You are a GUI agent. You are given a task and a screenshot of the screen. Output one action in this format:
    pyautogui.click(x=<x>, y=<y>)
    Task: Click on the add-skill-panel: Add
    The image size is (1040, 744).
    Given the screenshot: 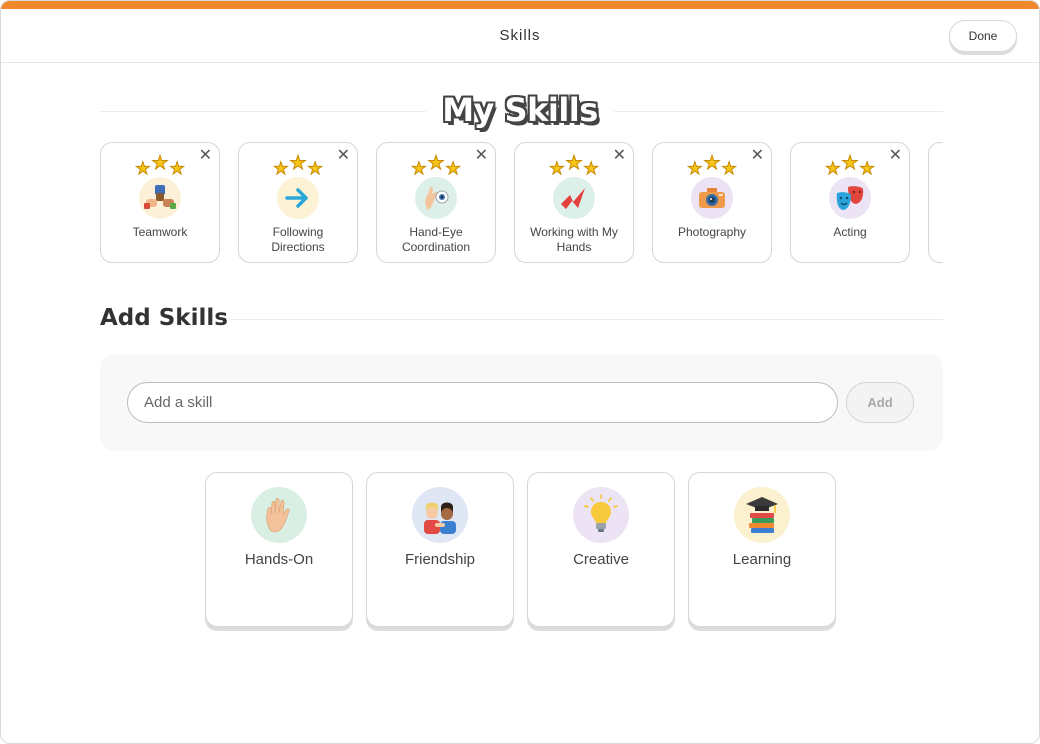 What is the action you would take?
    pyautogui.click(x=521, y=402)
    